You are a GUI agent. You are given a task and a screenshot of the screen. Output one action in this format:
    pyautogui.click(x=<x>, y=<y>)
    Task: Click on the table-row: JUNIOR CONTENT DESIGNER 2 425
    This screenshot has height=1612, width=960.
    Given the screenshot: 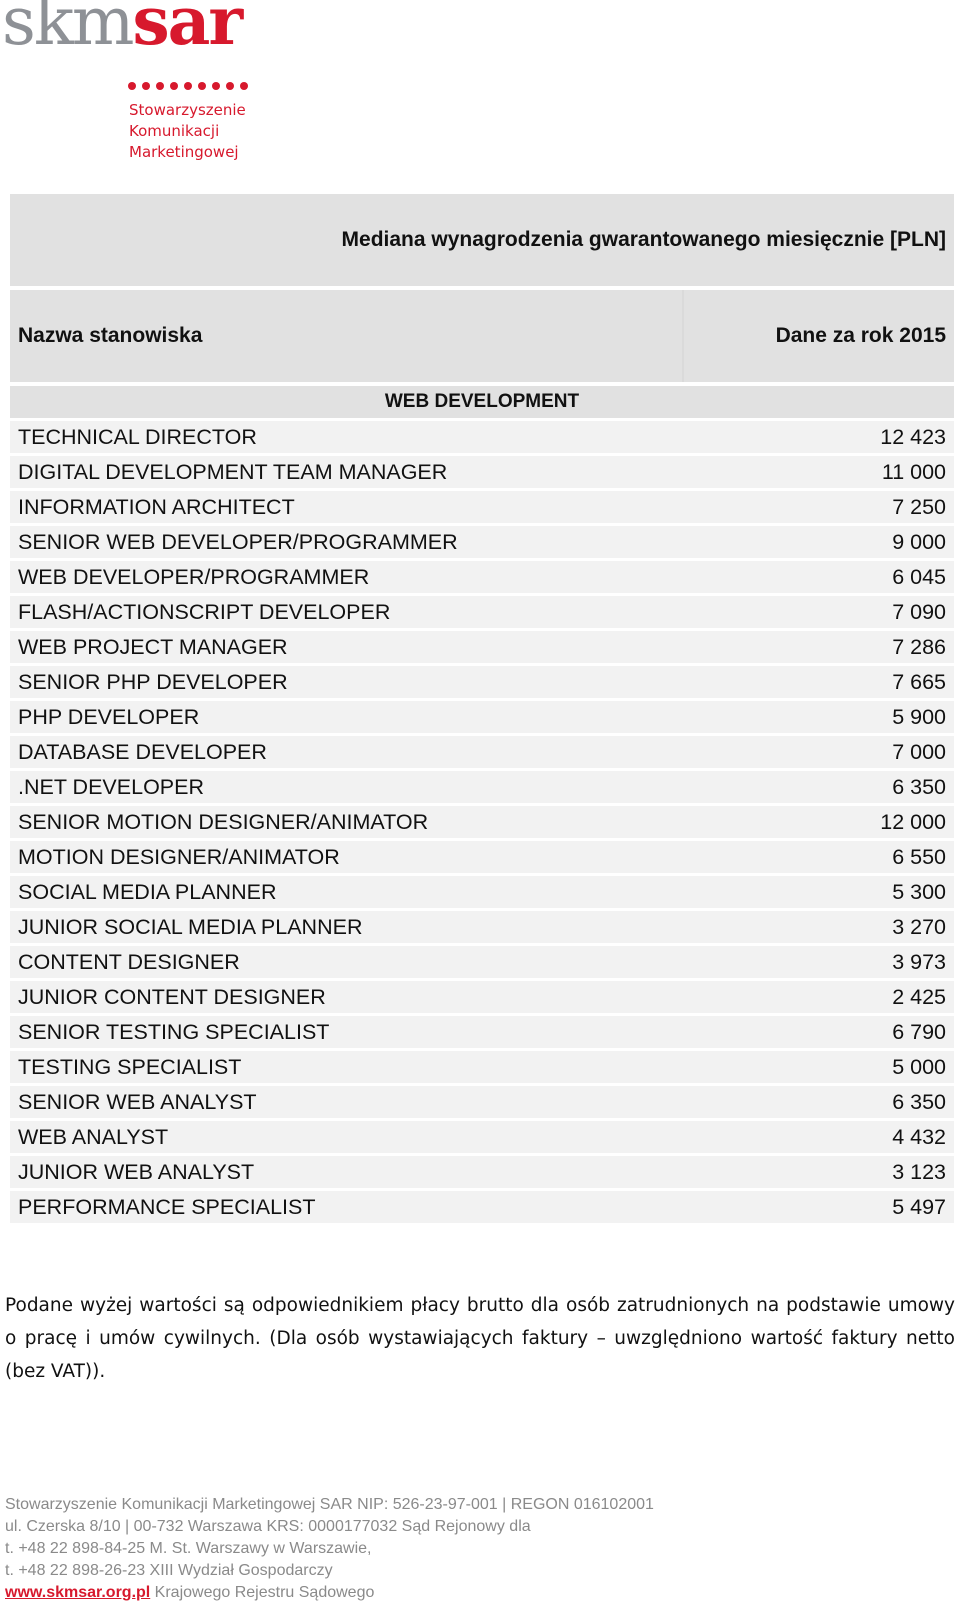 What is the action you would take?
    pyautogui.click(x=482, y=997)
    